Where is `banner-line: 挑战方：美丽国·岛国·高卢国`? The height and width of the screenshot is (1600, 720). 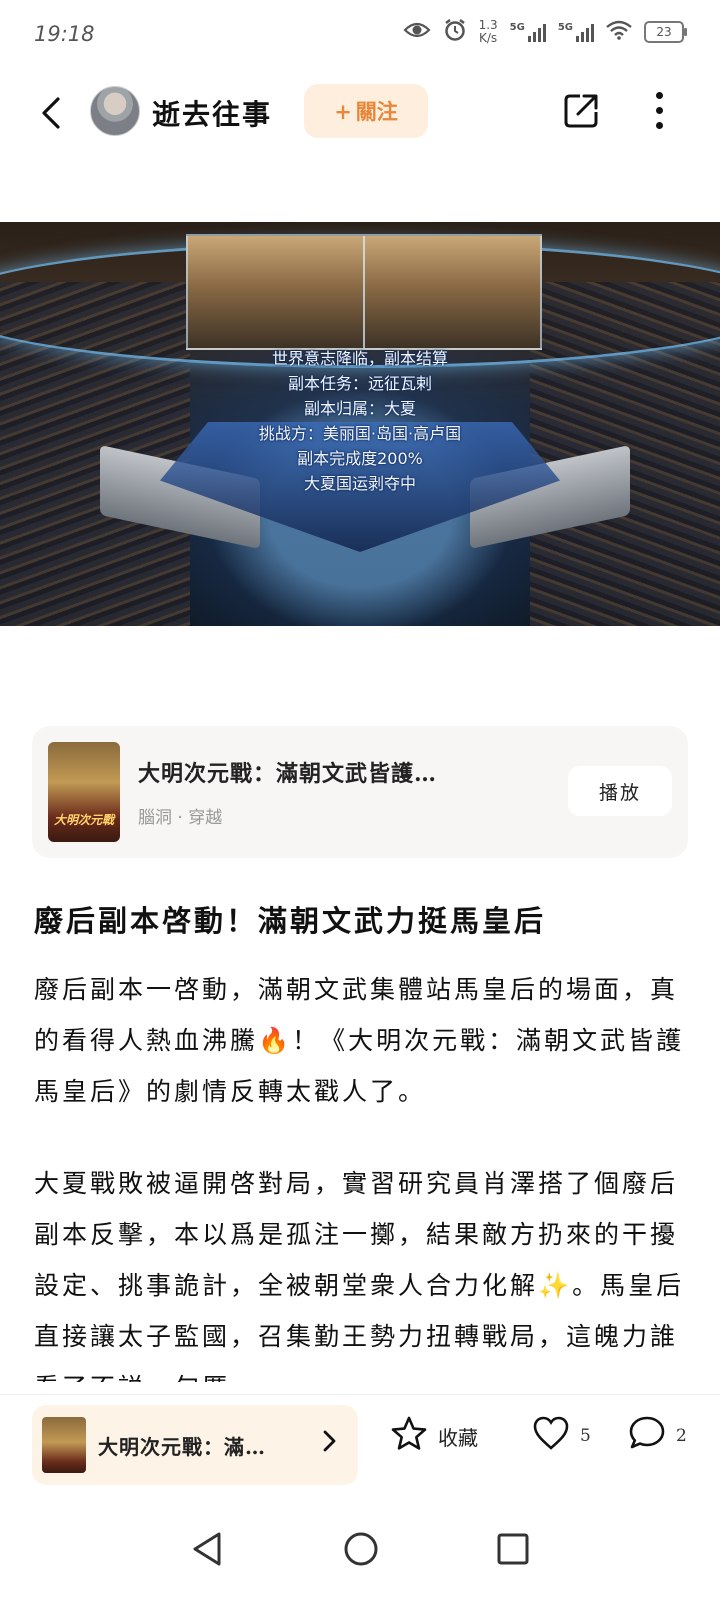
banner-line: 挑战方：美丽国·岛国·高卢国 is located at coordinates (360, 433).